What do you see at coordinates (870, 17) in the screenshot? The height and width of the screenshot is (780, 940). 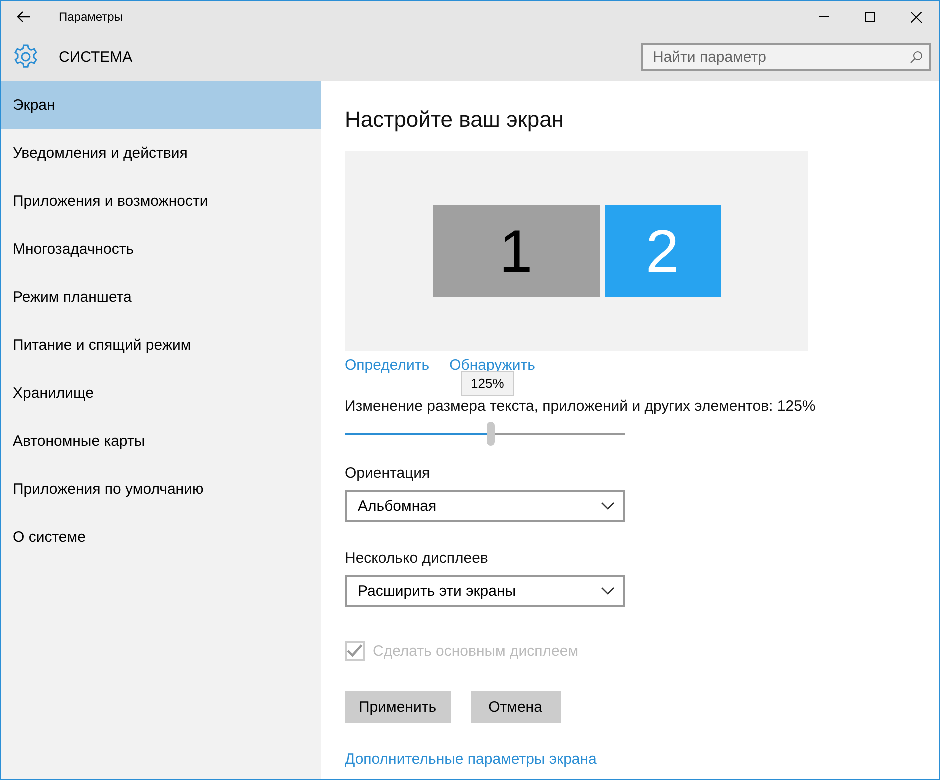 I see `maximize-icon` at bounding box center [870, 17].